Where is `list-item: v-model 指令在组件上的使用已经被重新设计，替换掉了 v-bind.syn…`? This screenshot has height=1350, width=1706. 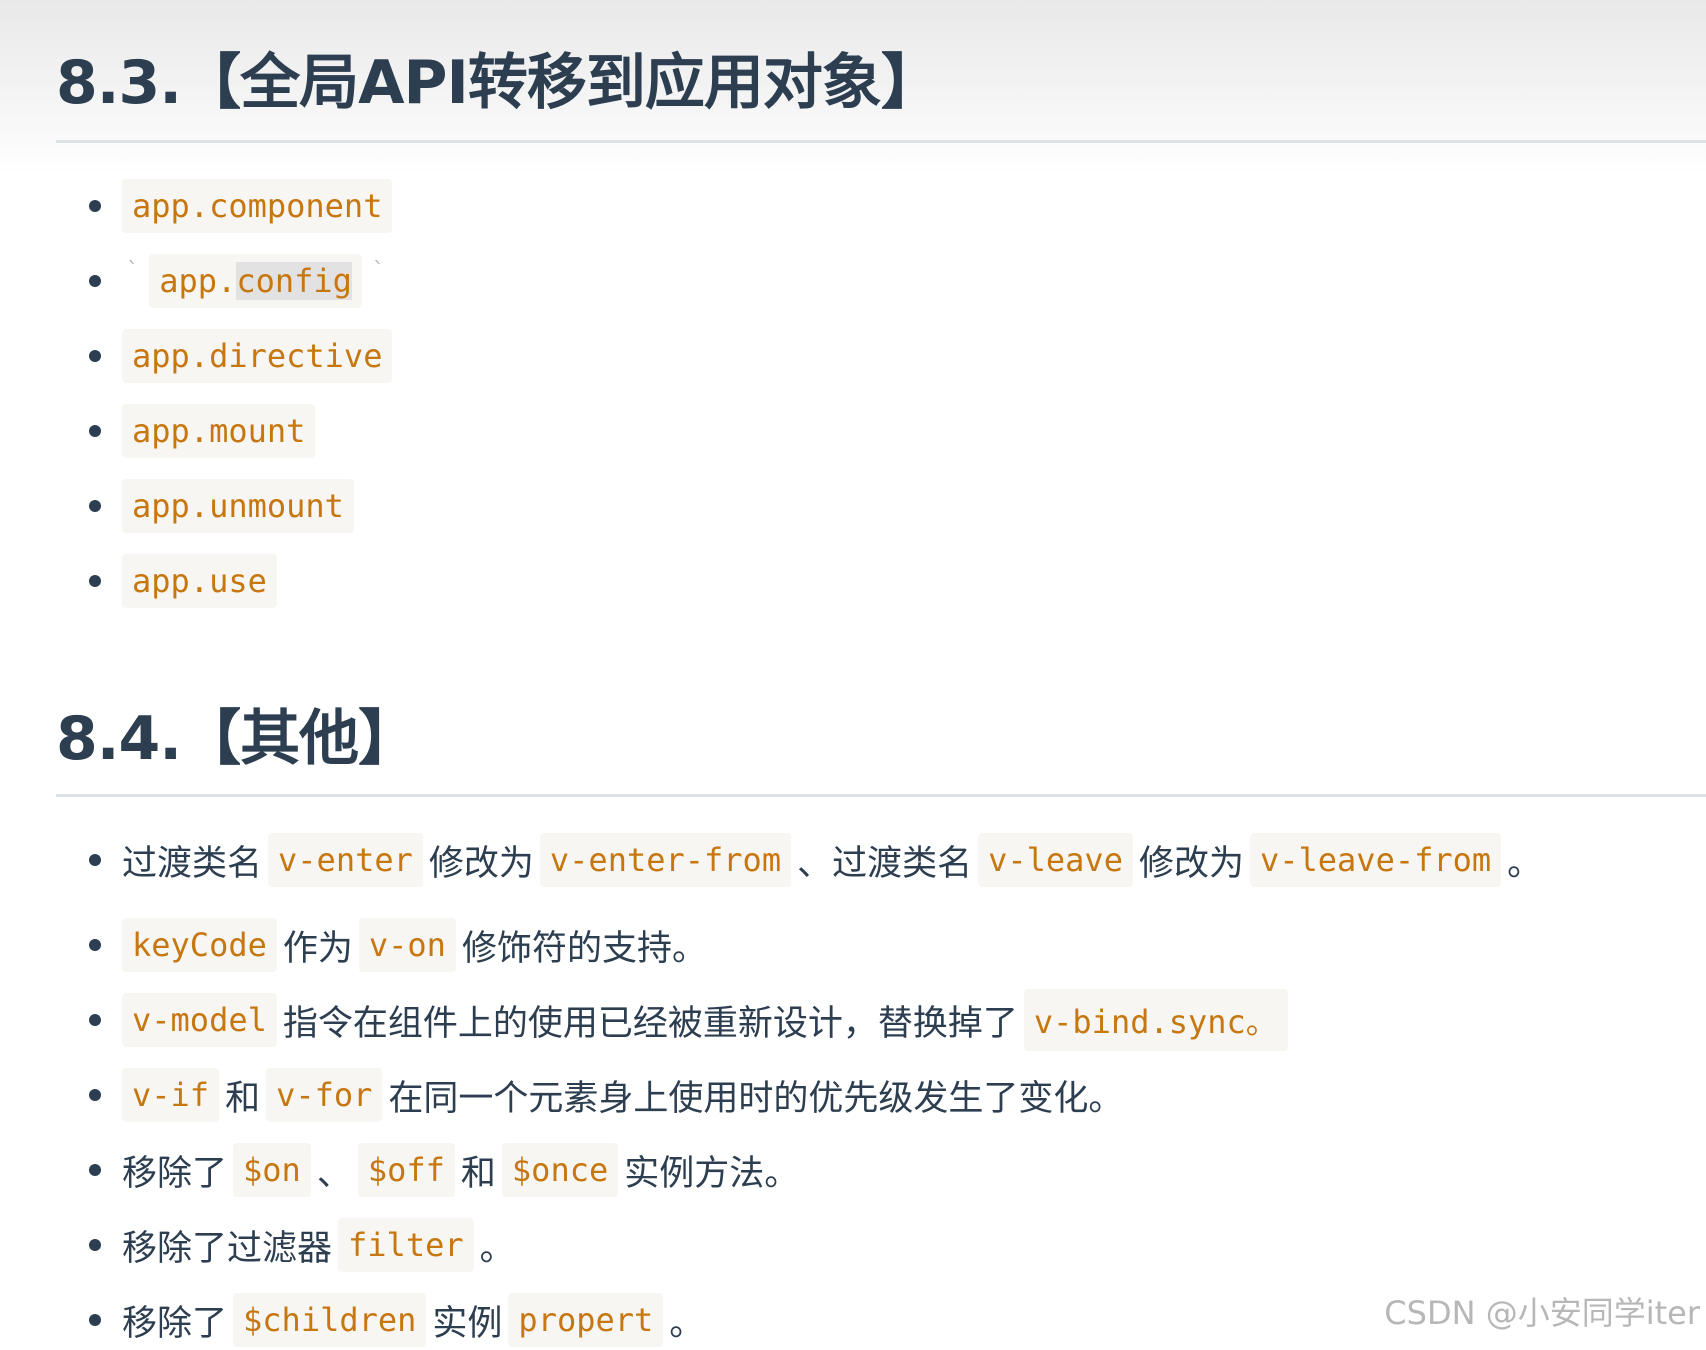 list-item: v-model 指令在组件上的使用已经被重新设计，替换掉了 v-bind.syn… is located at coordinates (853, 1020).